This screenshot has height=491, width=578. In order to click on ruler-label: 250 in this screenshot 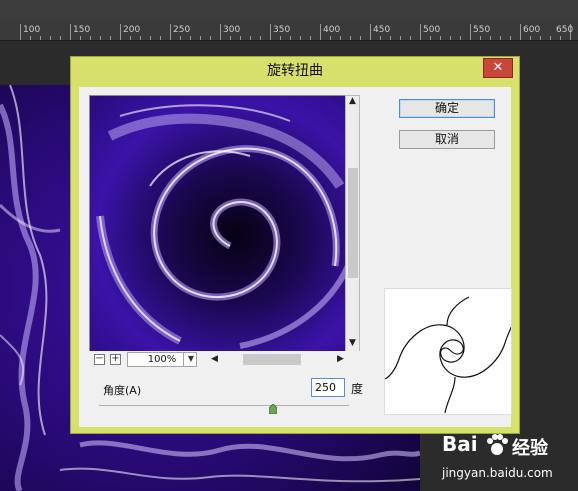, I will do `click(182, 30)`.